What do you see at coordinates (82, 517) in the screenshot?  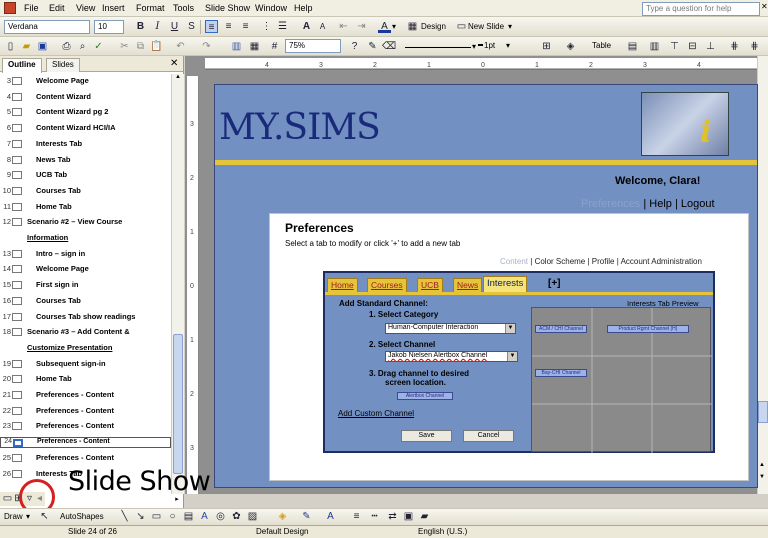 I see `autoshapes-button: AutoShapes` at bounding box center [82, 517].